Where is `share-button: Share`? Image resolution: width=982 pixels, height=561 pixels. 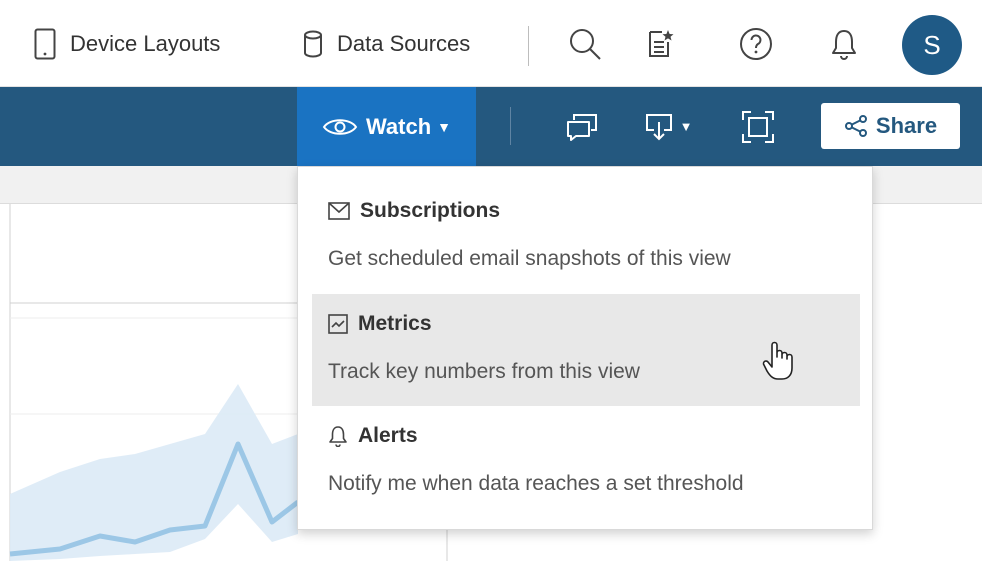
share-button: Share is located at coordinates (890, 126).